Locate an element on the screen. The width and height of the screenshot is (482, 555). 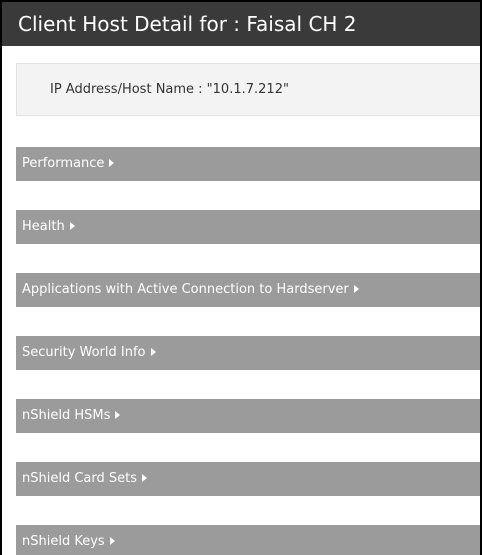
section-security-world-info: Security World Info is located at coordinates (248, 353).